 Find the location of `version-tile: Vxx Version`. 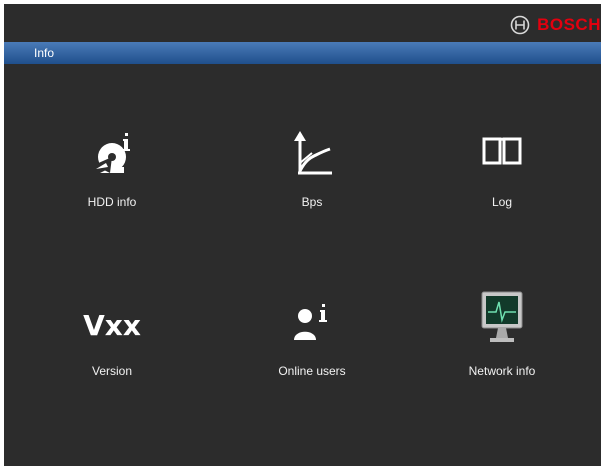

version-tile: Vxx Version is located at coordinates (112, 351).